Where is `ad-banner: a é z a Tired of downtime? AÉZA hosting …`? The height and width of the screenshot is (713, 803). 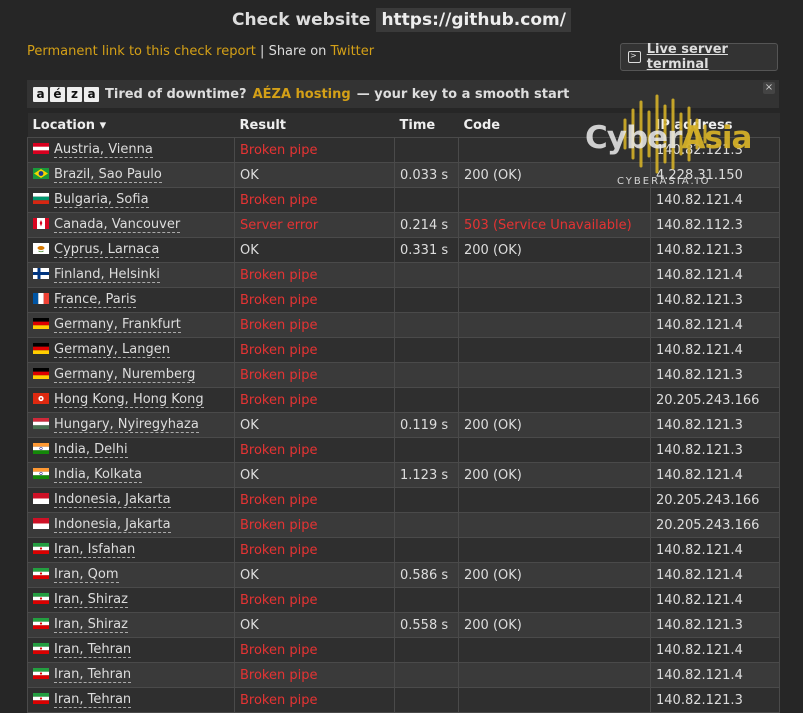
ad-banner: a é z a Tired of downtime? AÉZA hosting … is located at coordinates (403, 94).